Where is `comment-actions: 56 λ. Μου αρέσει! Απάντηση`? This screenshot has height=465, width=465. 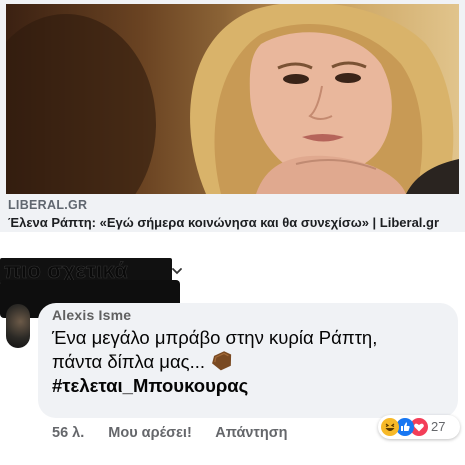
comment-actions: 56 λ. Μου αρέσει! Απάντηση is located at coordinates (180, 433).